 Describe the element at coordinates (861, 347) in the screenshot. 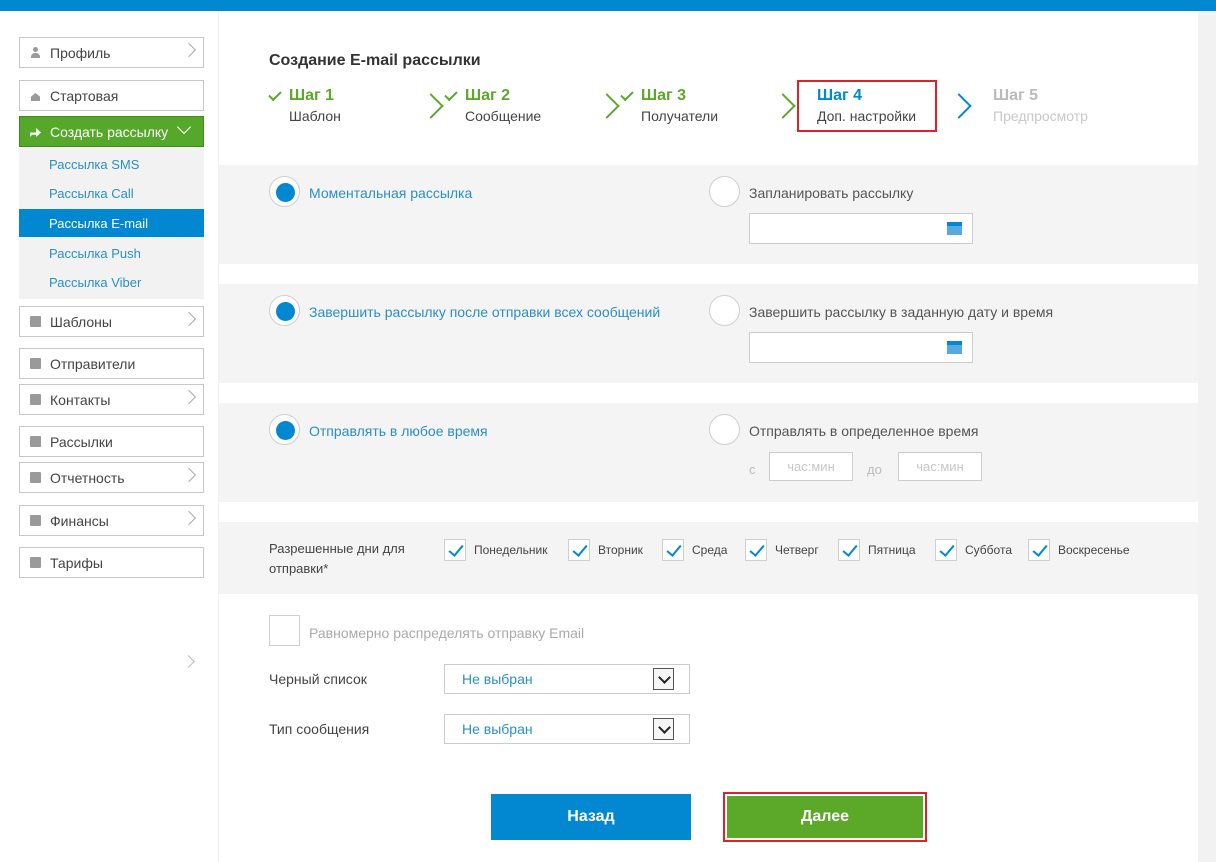

I see `finish-date-input` at that location.